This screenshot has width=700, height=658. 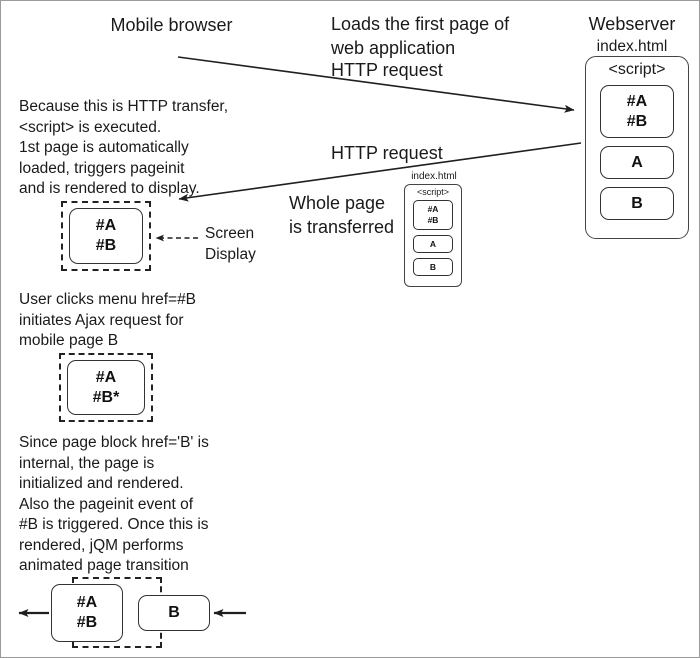 I want to click on webserver-block-b: B, so click(x=637, y=203).